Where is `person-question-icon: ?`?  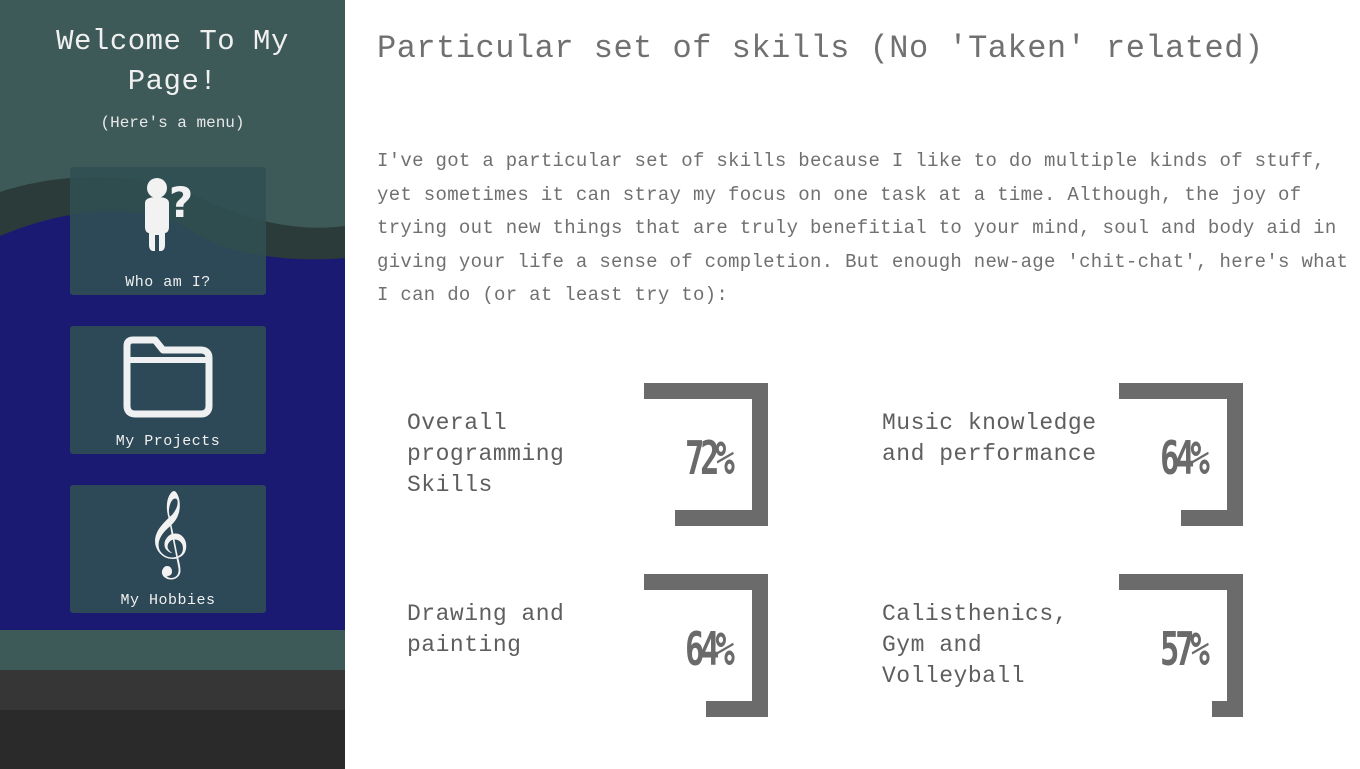
person-question-icon: ? is located at coordinates (168, 213).